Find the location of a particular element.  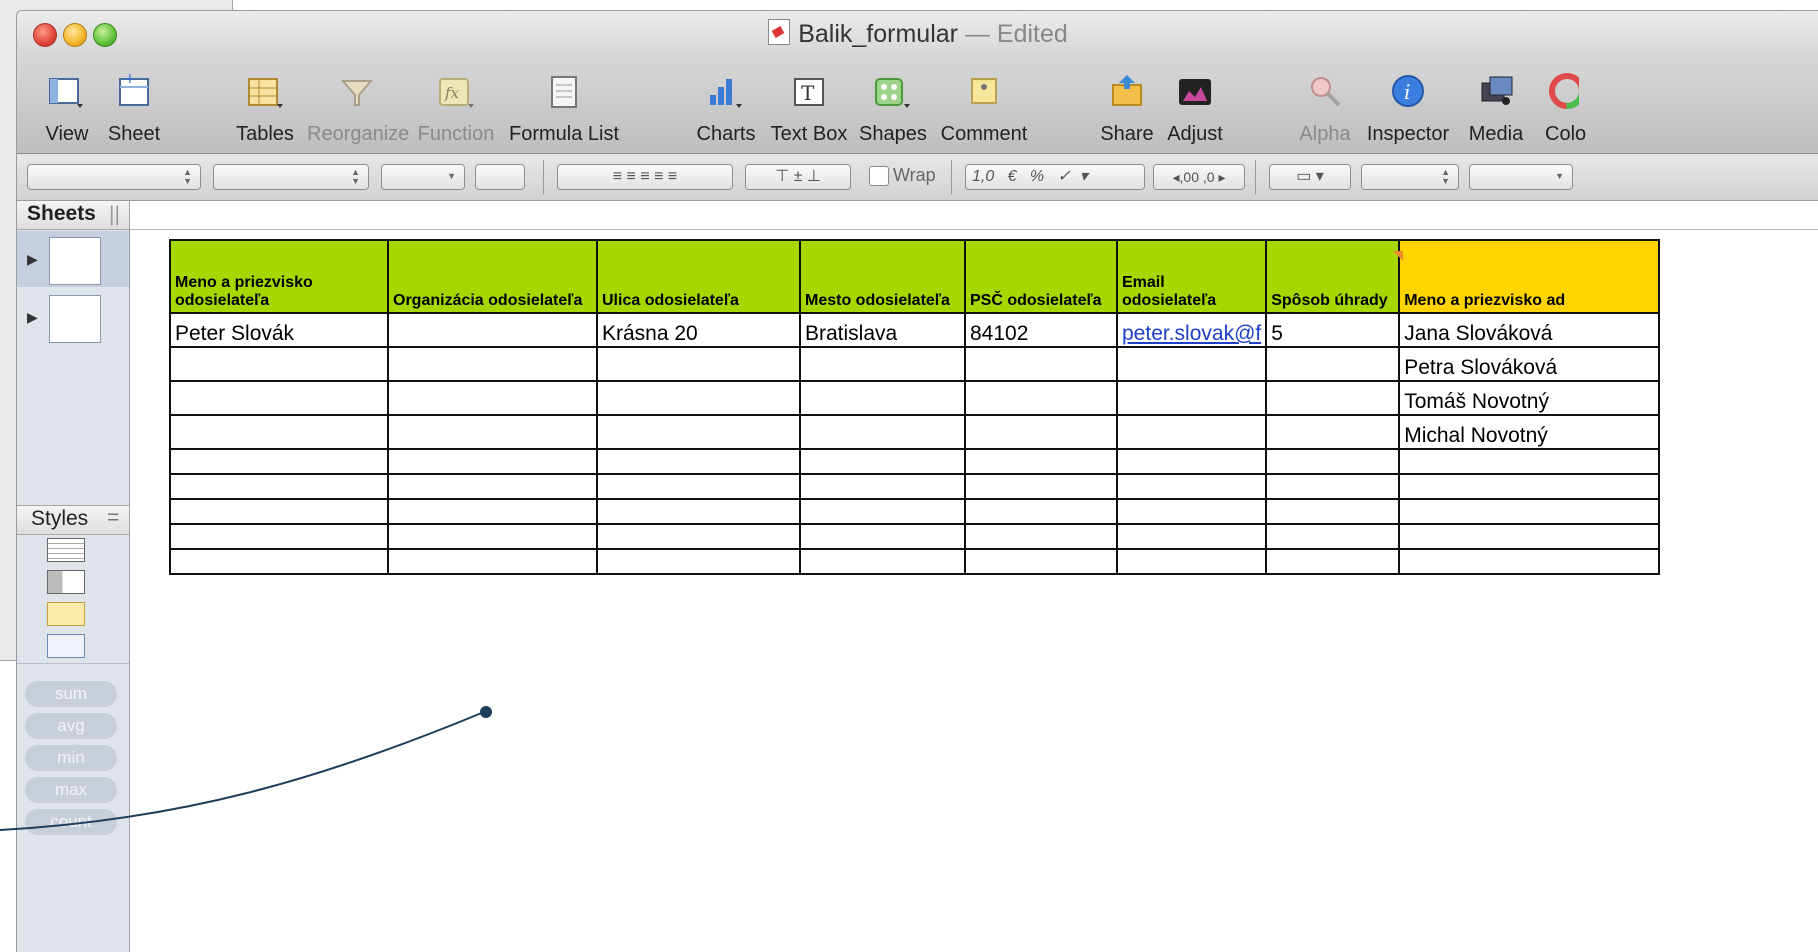

annotation-overlay is located at coordinates (246, 768).